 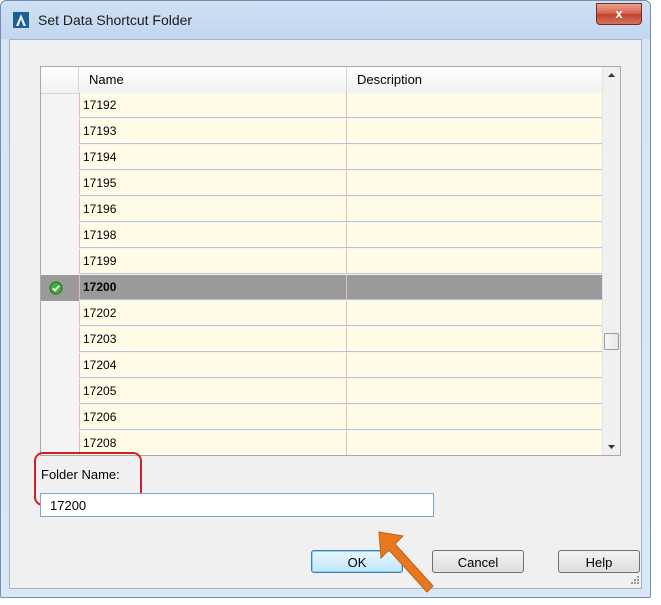 I want to click on close-button: x, so click(x=619, y=14).